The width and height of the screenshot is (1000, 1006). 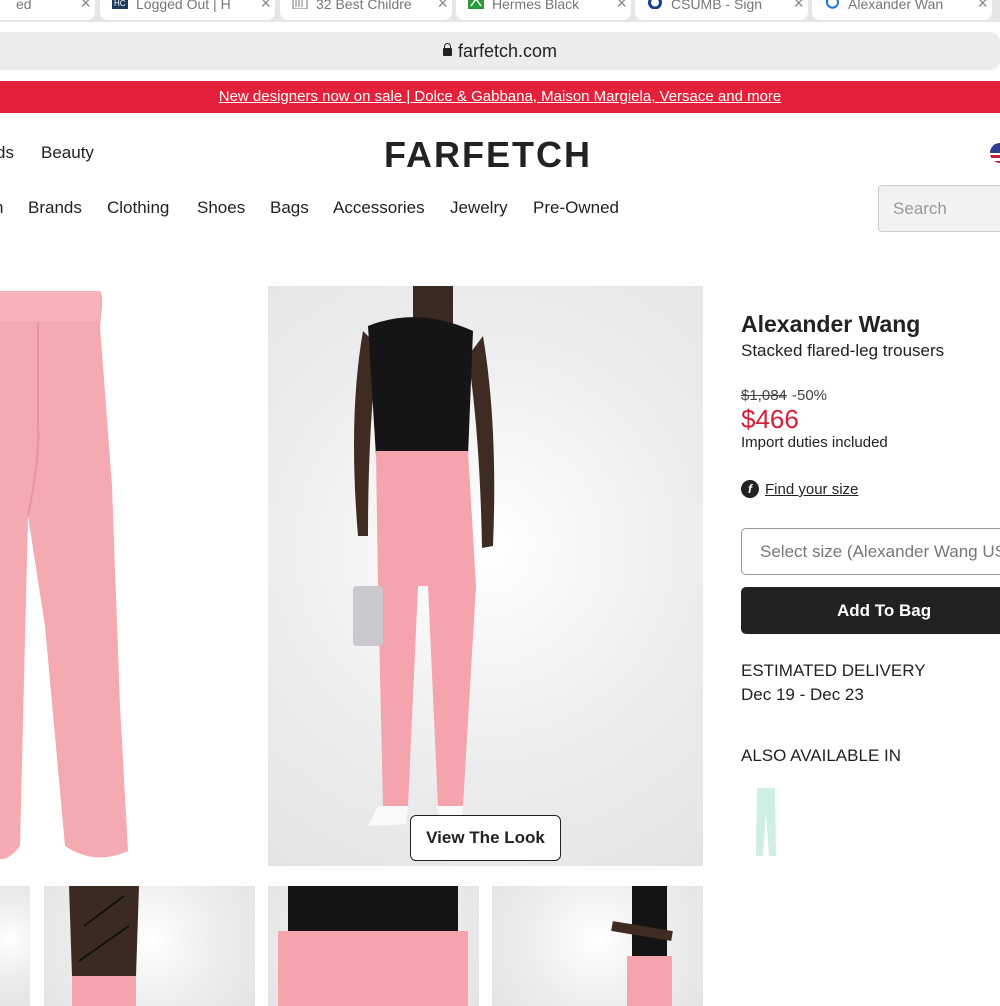 I want to click on svg-text: HC, so click(x=120, y=4).